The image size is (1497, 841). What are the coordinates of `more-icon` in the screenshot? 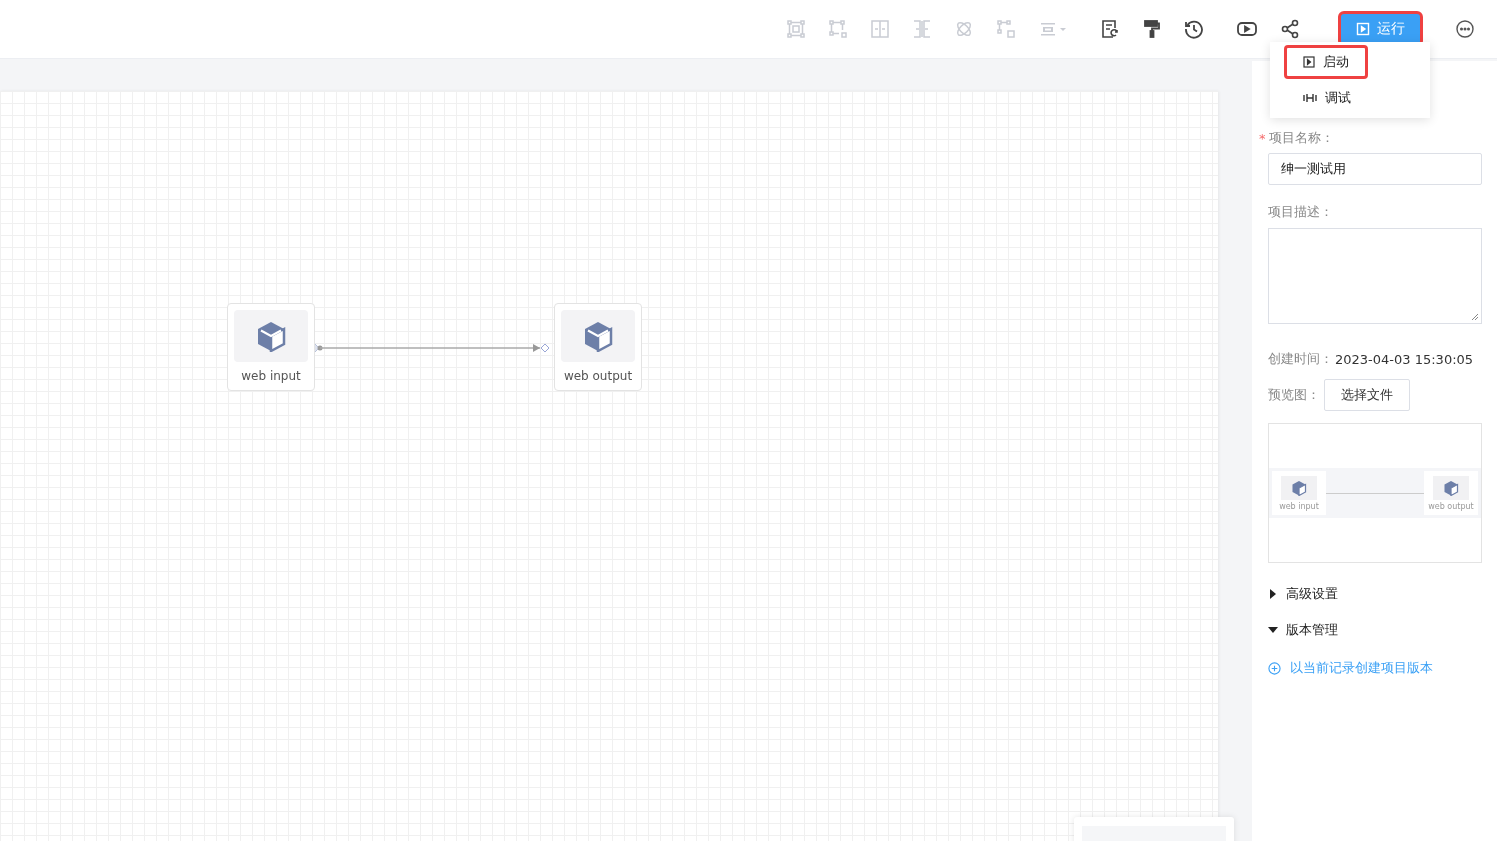 It's located at (1465, 29).